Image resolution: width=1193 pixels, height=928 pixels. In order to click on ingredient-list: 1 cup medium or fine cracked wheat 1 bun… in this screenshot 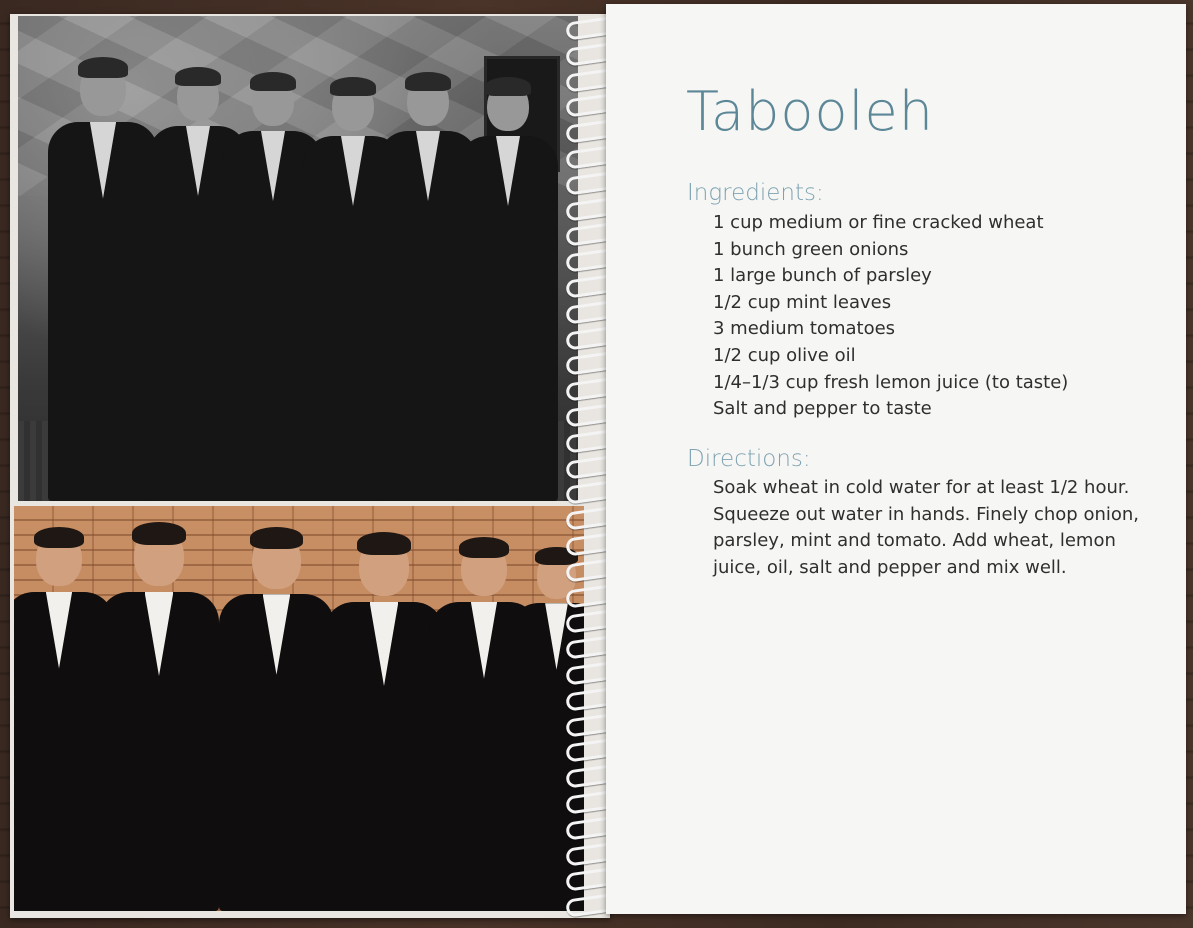, I will do `click(890, 316)`.